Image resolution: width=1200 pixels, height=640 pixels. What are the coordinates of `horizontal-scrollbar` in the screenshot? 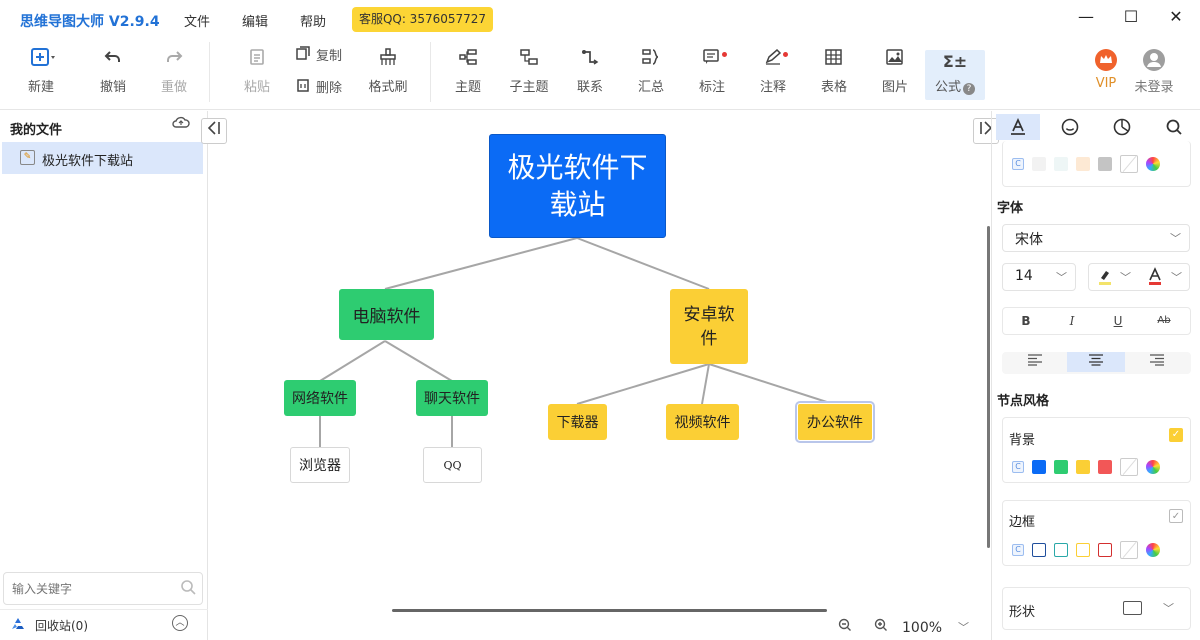 It's located at (609, 610).